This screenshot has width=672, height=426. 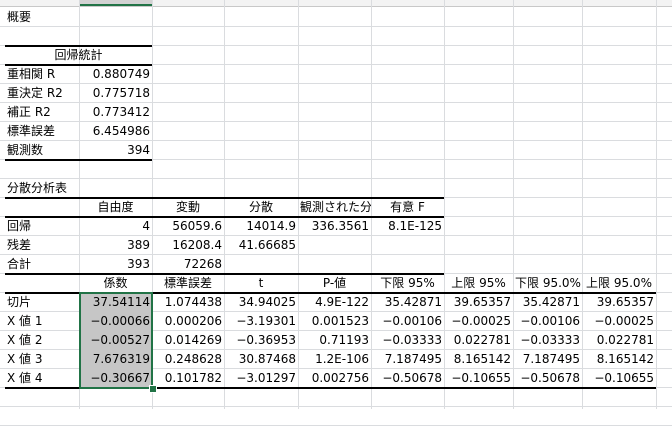 What do you see at coordinates (261, 378) in the screenshot?
I see `coefficients-cell: −3.01297` at bounding box center [261, 378].